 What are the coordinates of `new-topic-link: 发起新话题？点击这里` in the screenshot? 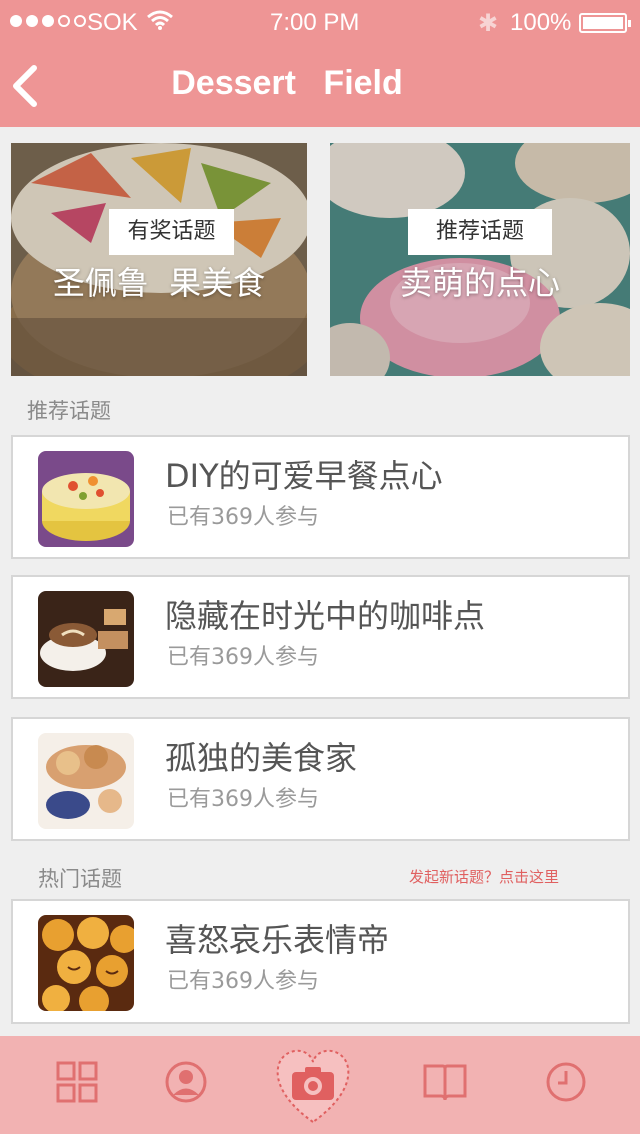 It's located at (484, 876).